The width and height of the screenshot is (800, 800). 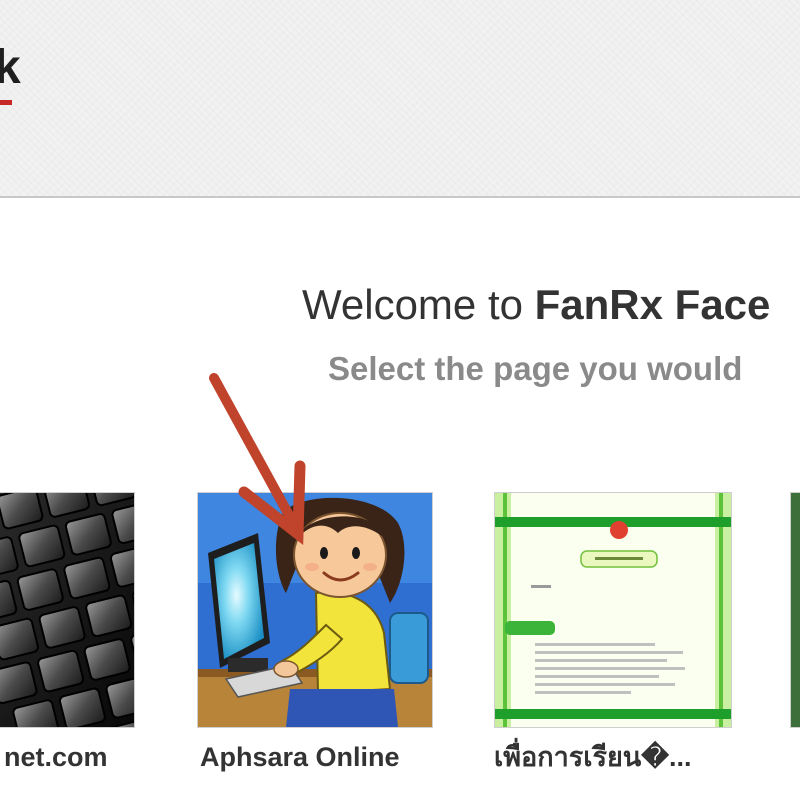 I want to click on green-page-screenshot, so click(x=613, y=610).